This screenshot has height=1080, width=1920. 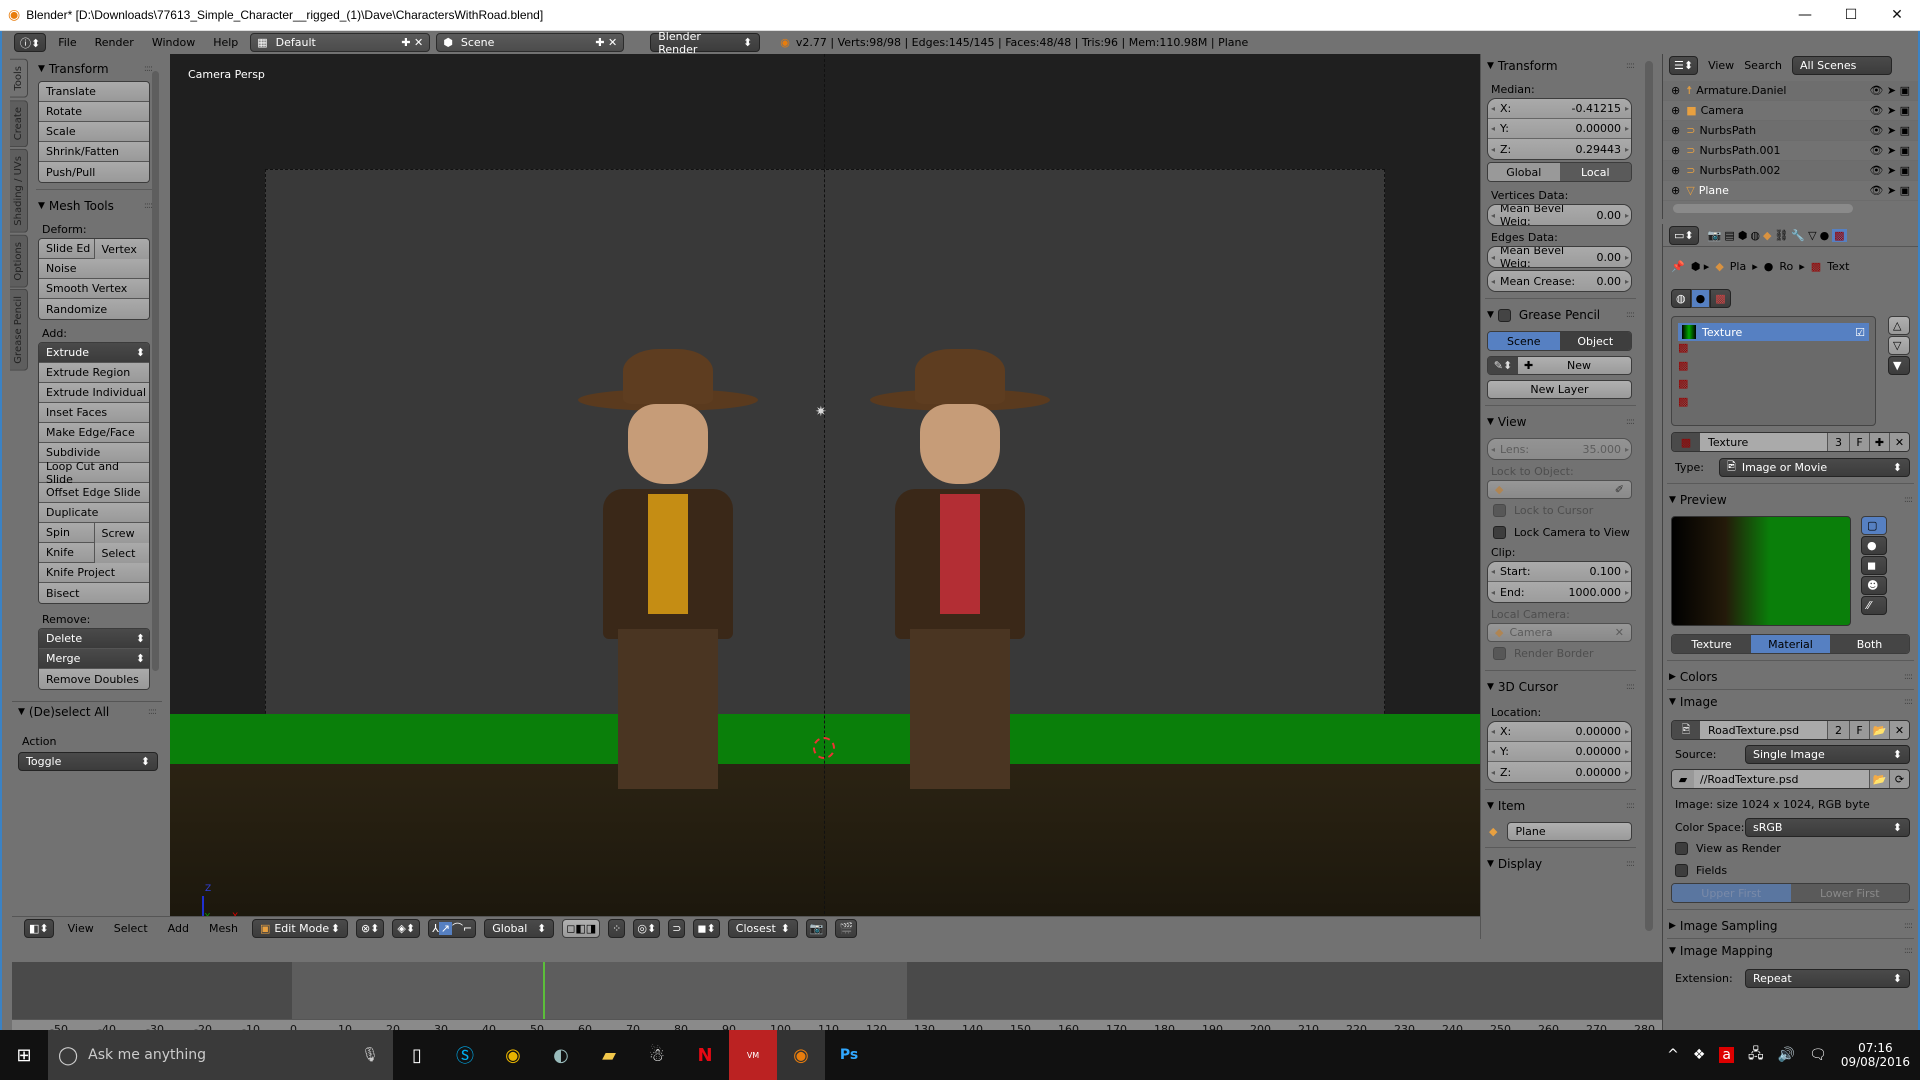 I want to click on grease-pencil-header: ▼ Grease Pencil::::, so click(x=1560, y=315).